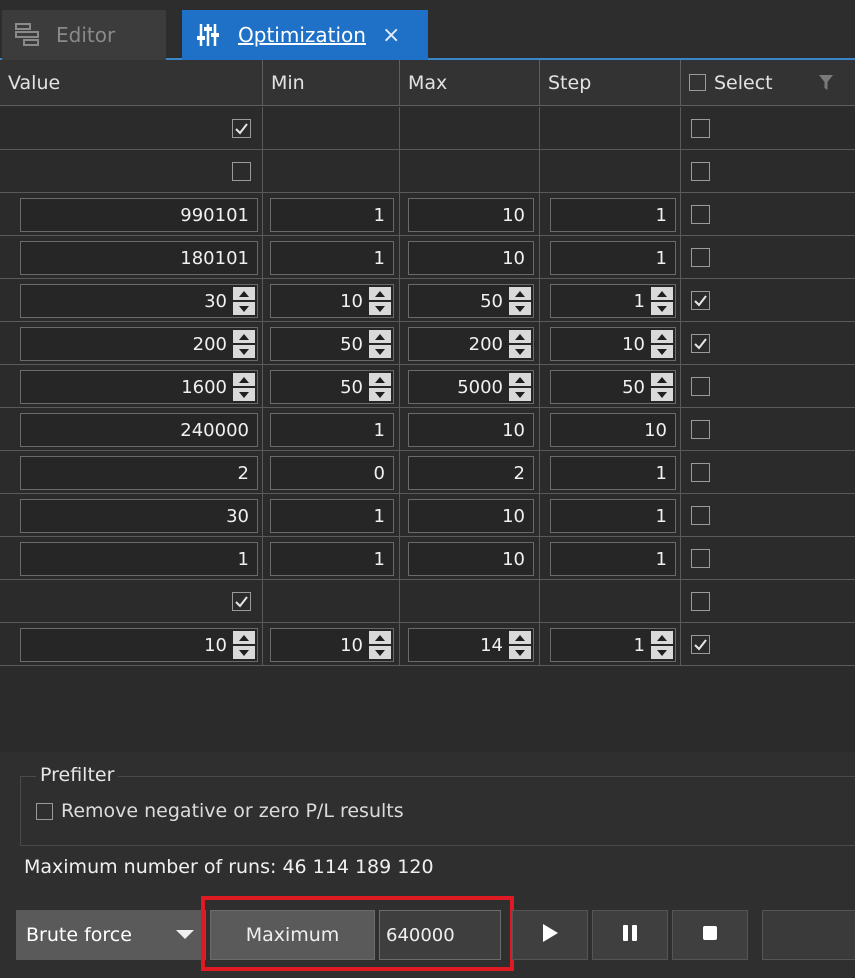 The width and height of the screenshot is (855, 978). Describe the element at coordinates (331, 83) in the screenshot. I see `column-header-min: Min` at that location.